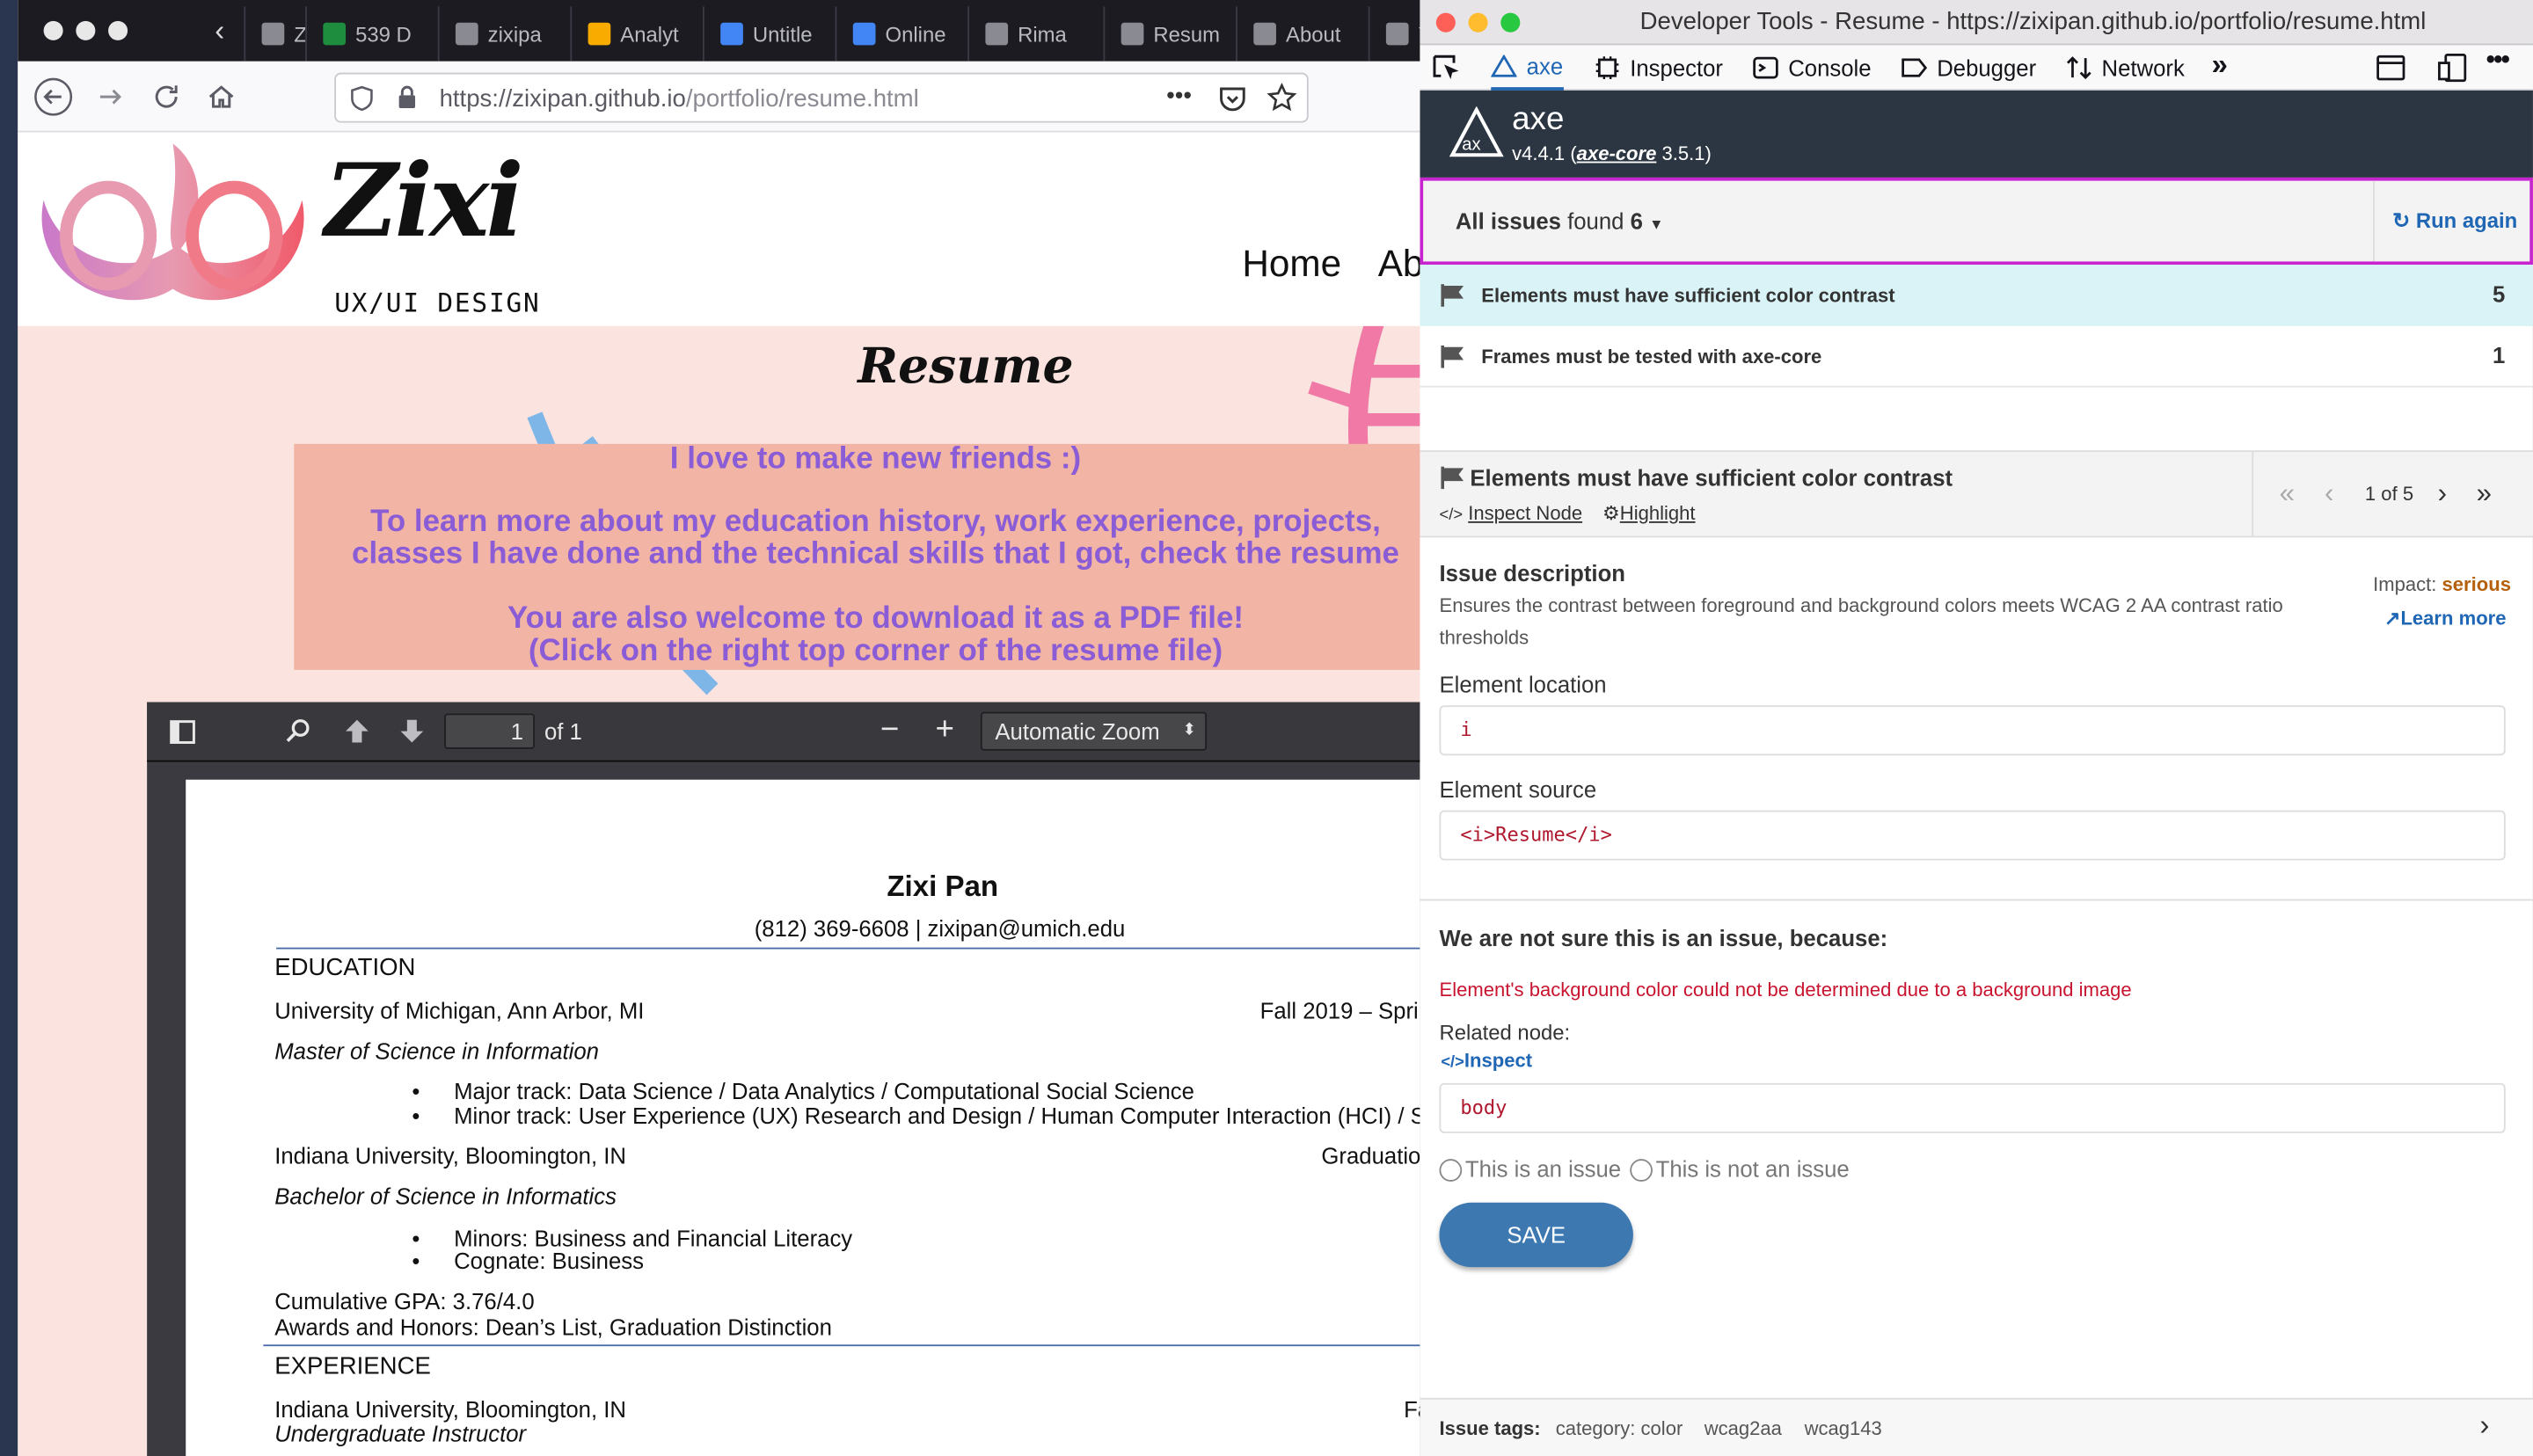 Image resolution: width=2533 pixels, height=1456 pixels. I want to click on reload-button, so click(166, 96).